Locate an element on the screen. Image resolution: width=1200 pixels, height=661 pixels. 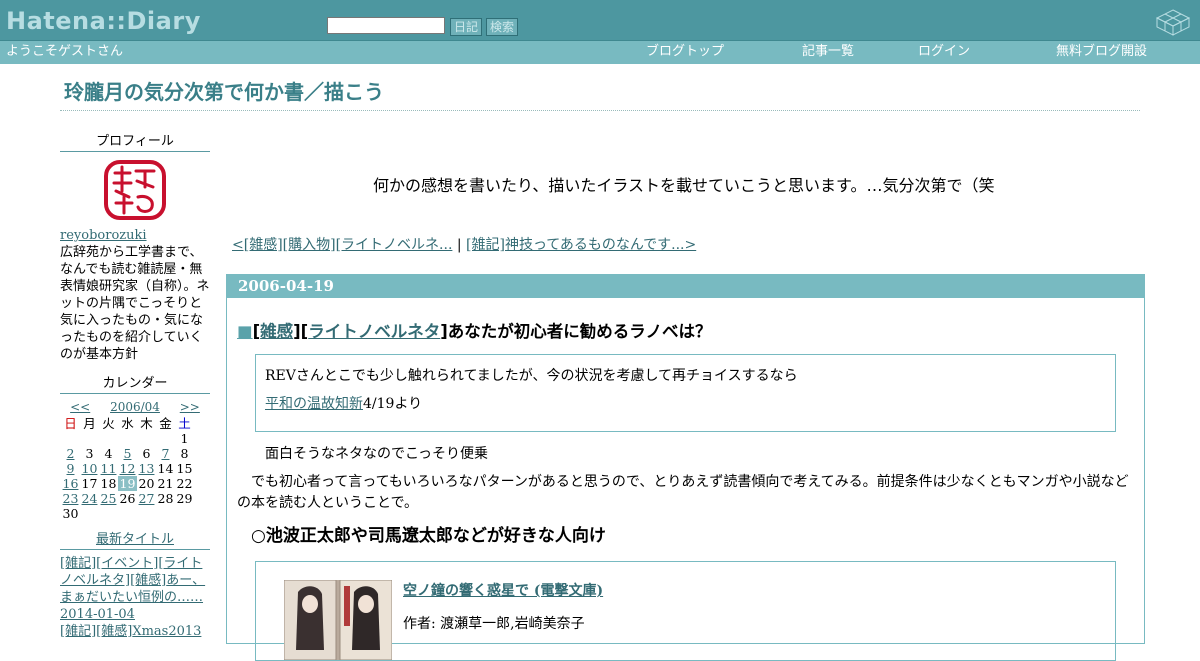
latest-item-link: [イベント] is located at coordinates (127, 563).